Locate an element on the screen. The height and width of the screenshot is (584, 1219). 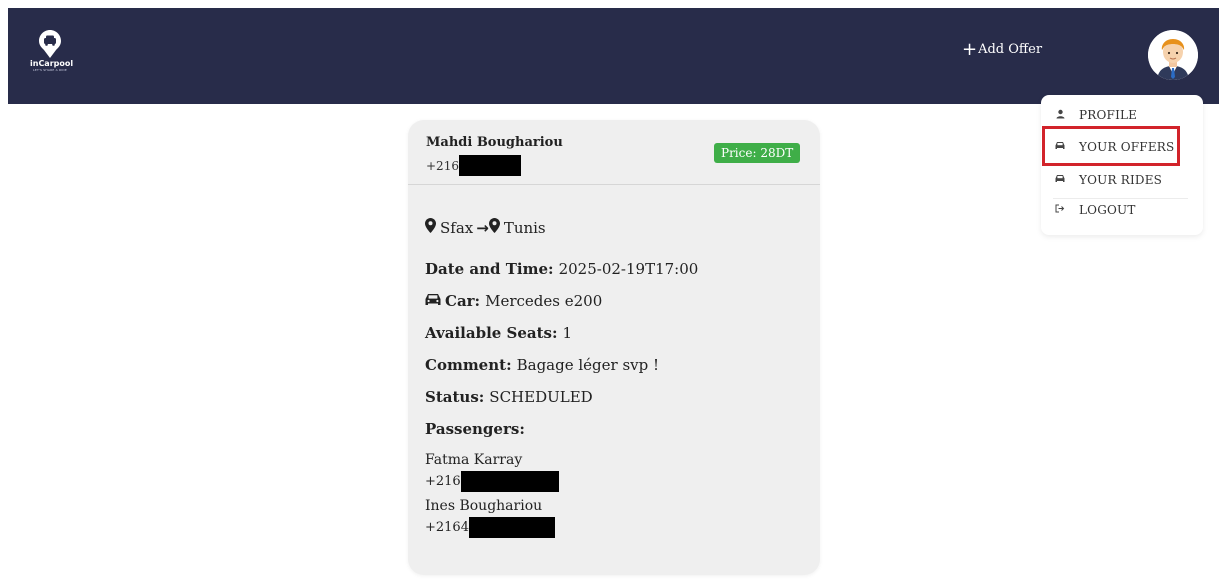
add-offer-link: + Add Offer is located at coordinates (1002, 49).